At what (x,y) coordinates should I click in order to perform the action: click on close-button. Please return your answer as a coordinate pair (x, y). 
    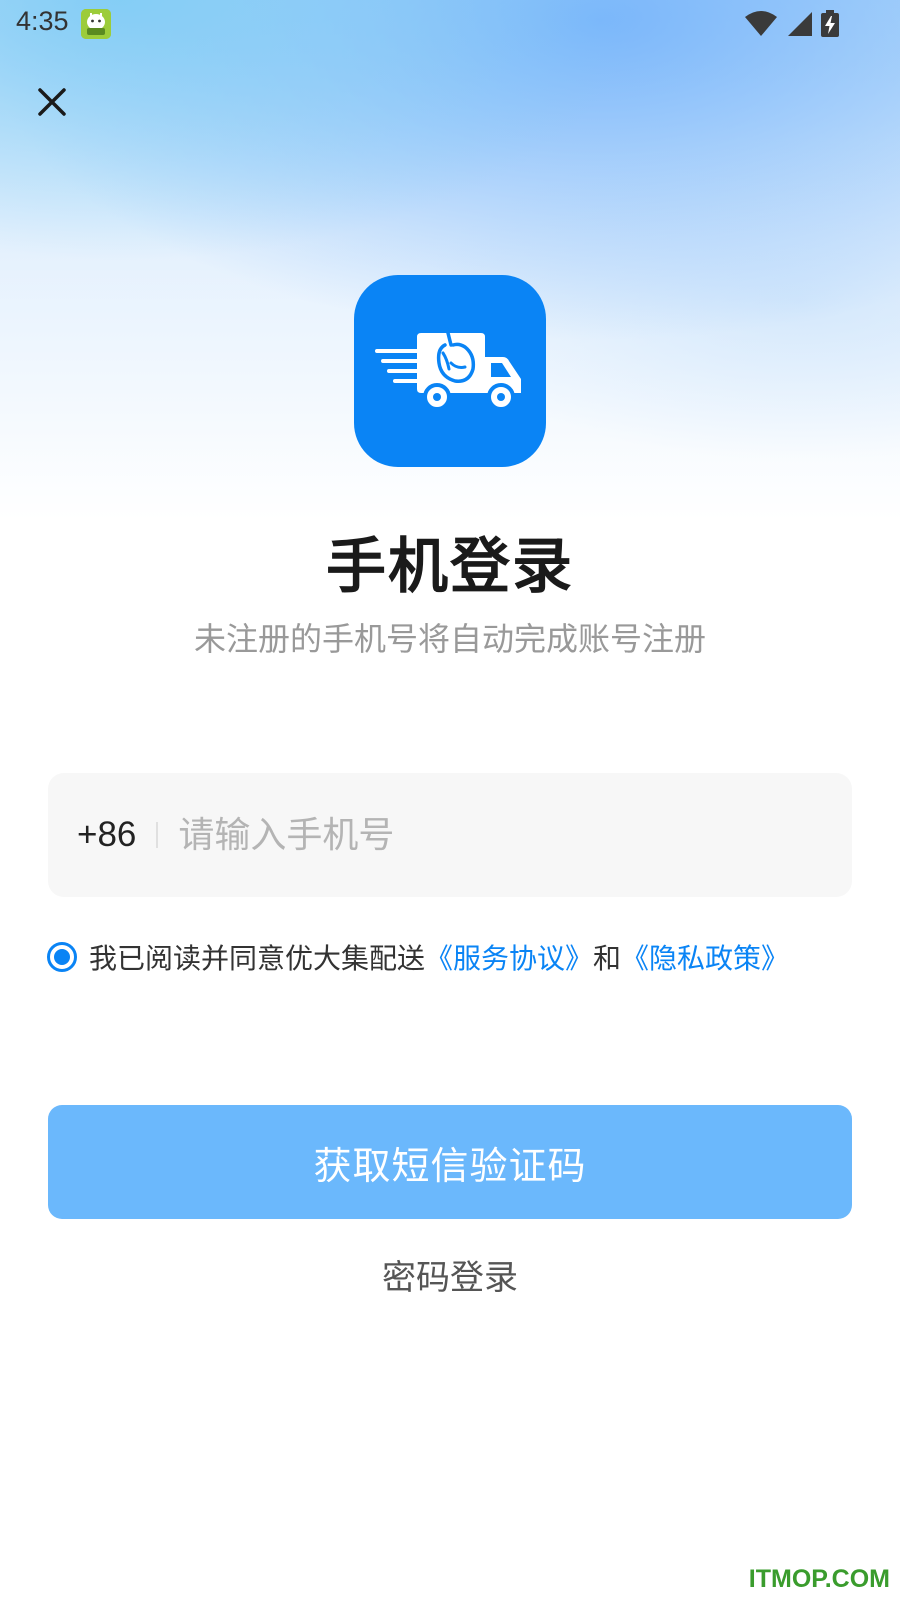
    Looking at the image, I should click on (52, 104).